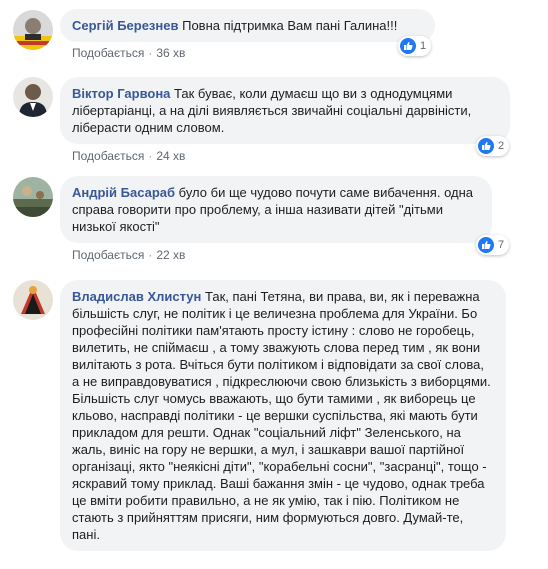 This screenshot has height=569, width=548. What do you see at coordinates (423, 46) in the screenshot?
I see `reaction-number: 1` at bounding box center [423, 46].